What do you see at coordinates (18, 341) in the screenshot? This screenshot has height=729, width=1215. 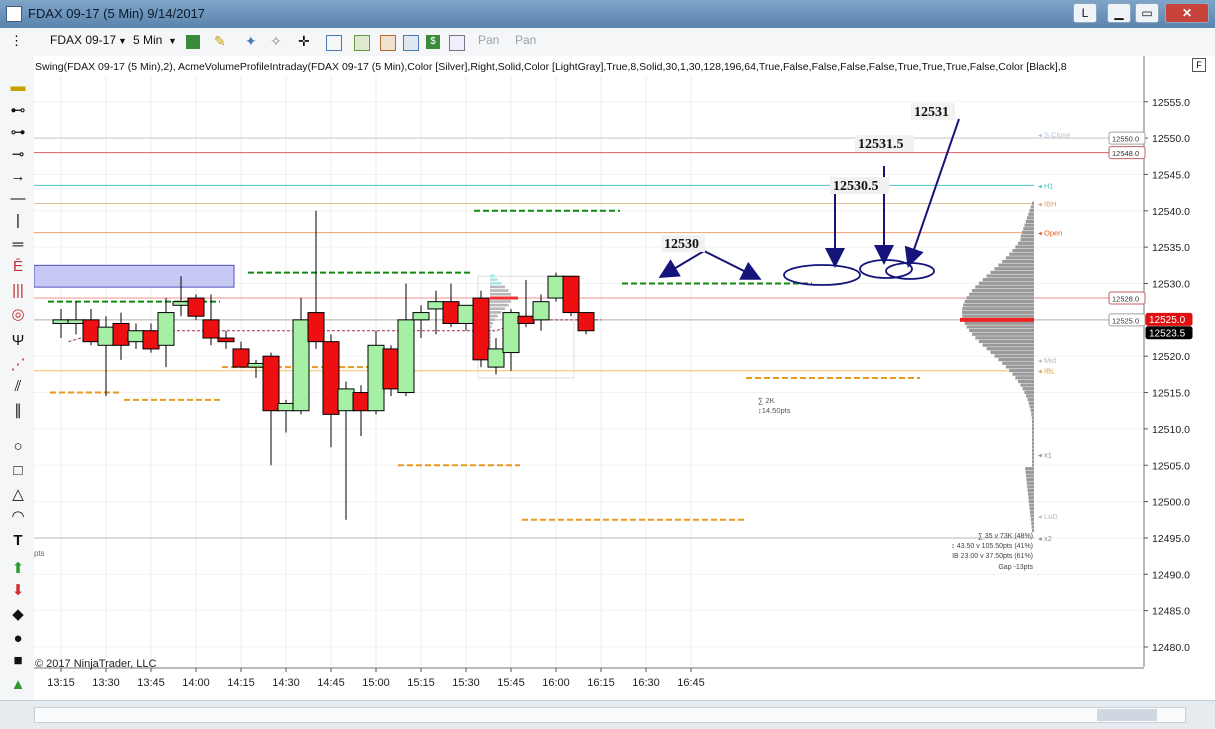 I see `andrews-pitchfork-icon: Ψ` at bounding box center [18, 341].